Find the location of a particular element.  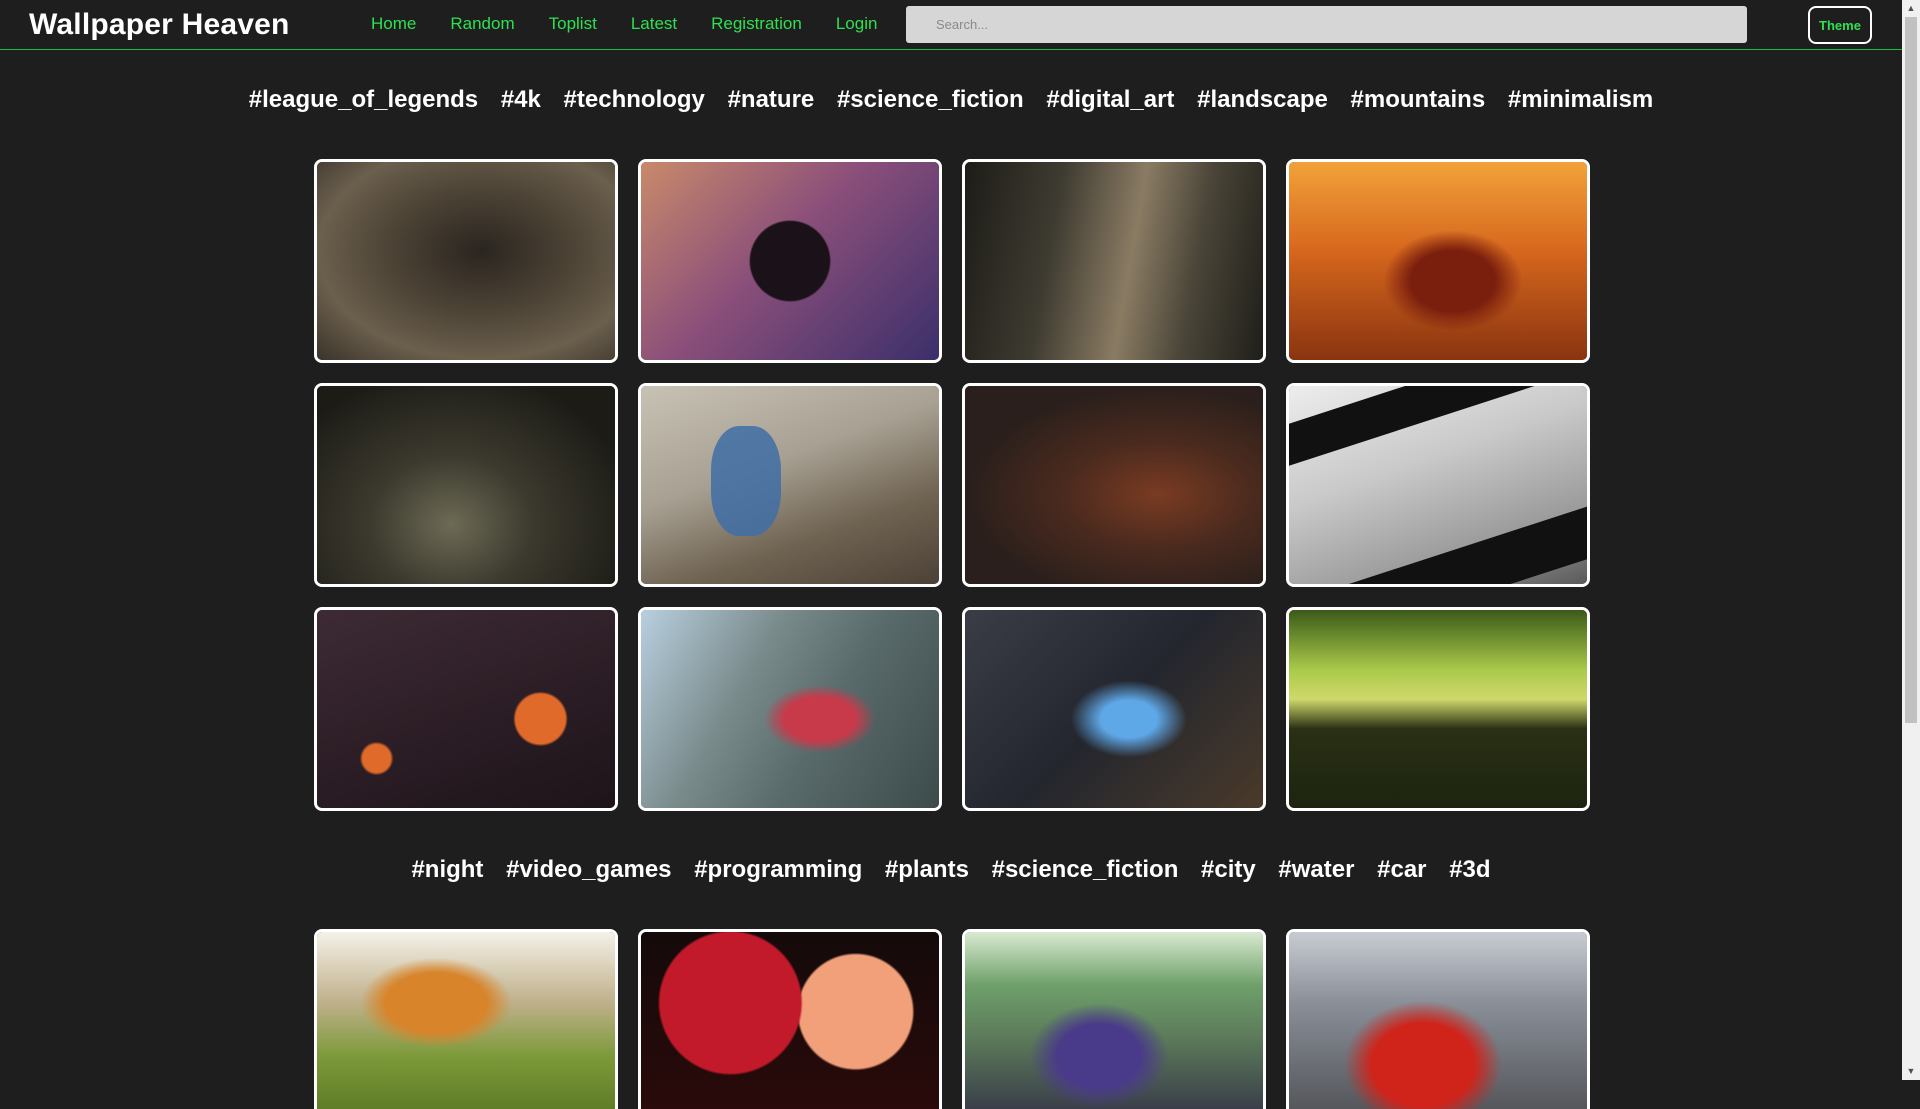

tag-link: #video_games is located at coordinates (588, 869).